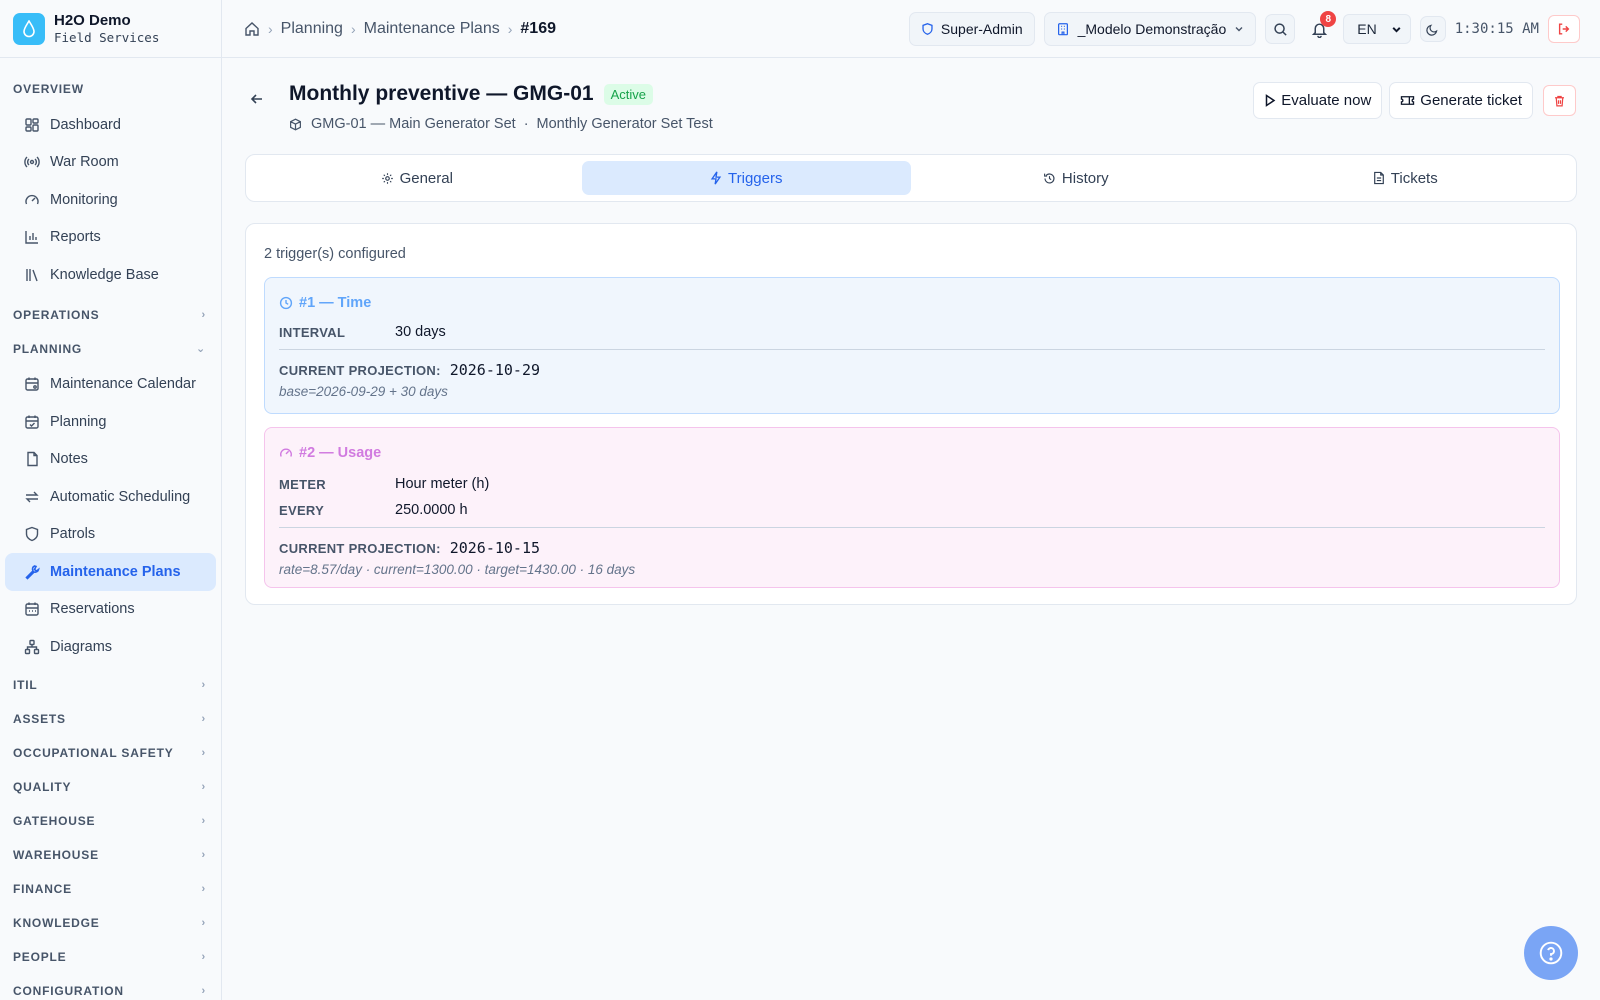 The width and height of the screenshot is (1600, 1000). What do you see at coordinates (32, 384) in the screenshot?
I see `calendar-icon` at bounding box center [32, 384].